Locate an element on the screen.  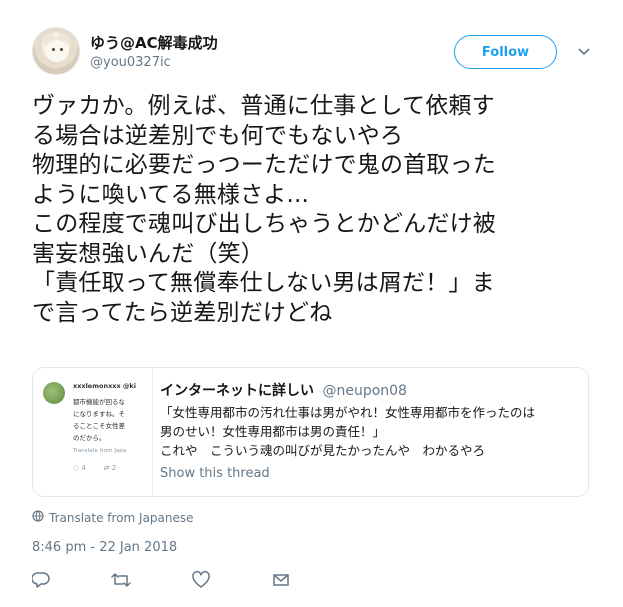
chevron-down-icon is located at coordinates (584, 52).